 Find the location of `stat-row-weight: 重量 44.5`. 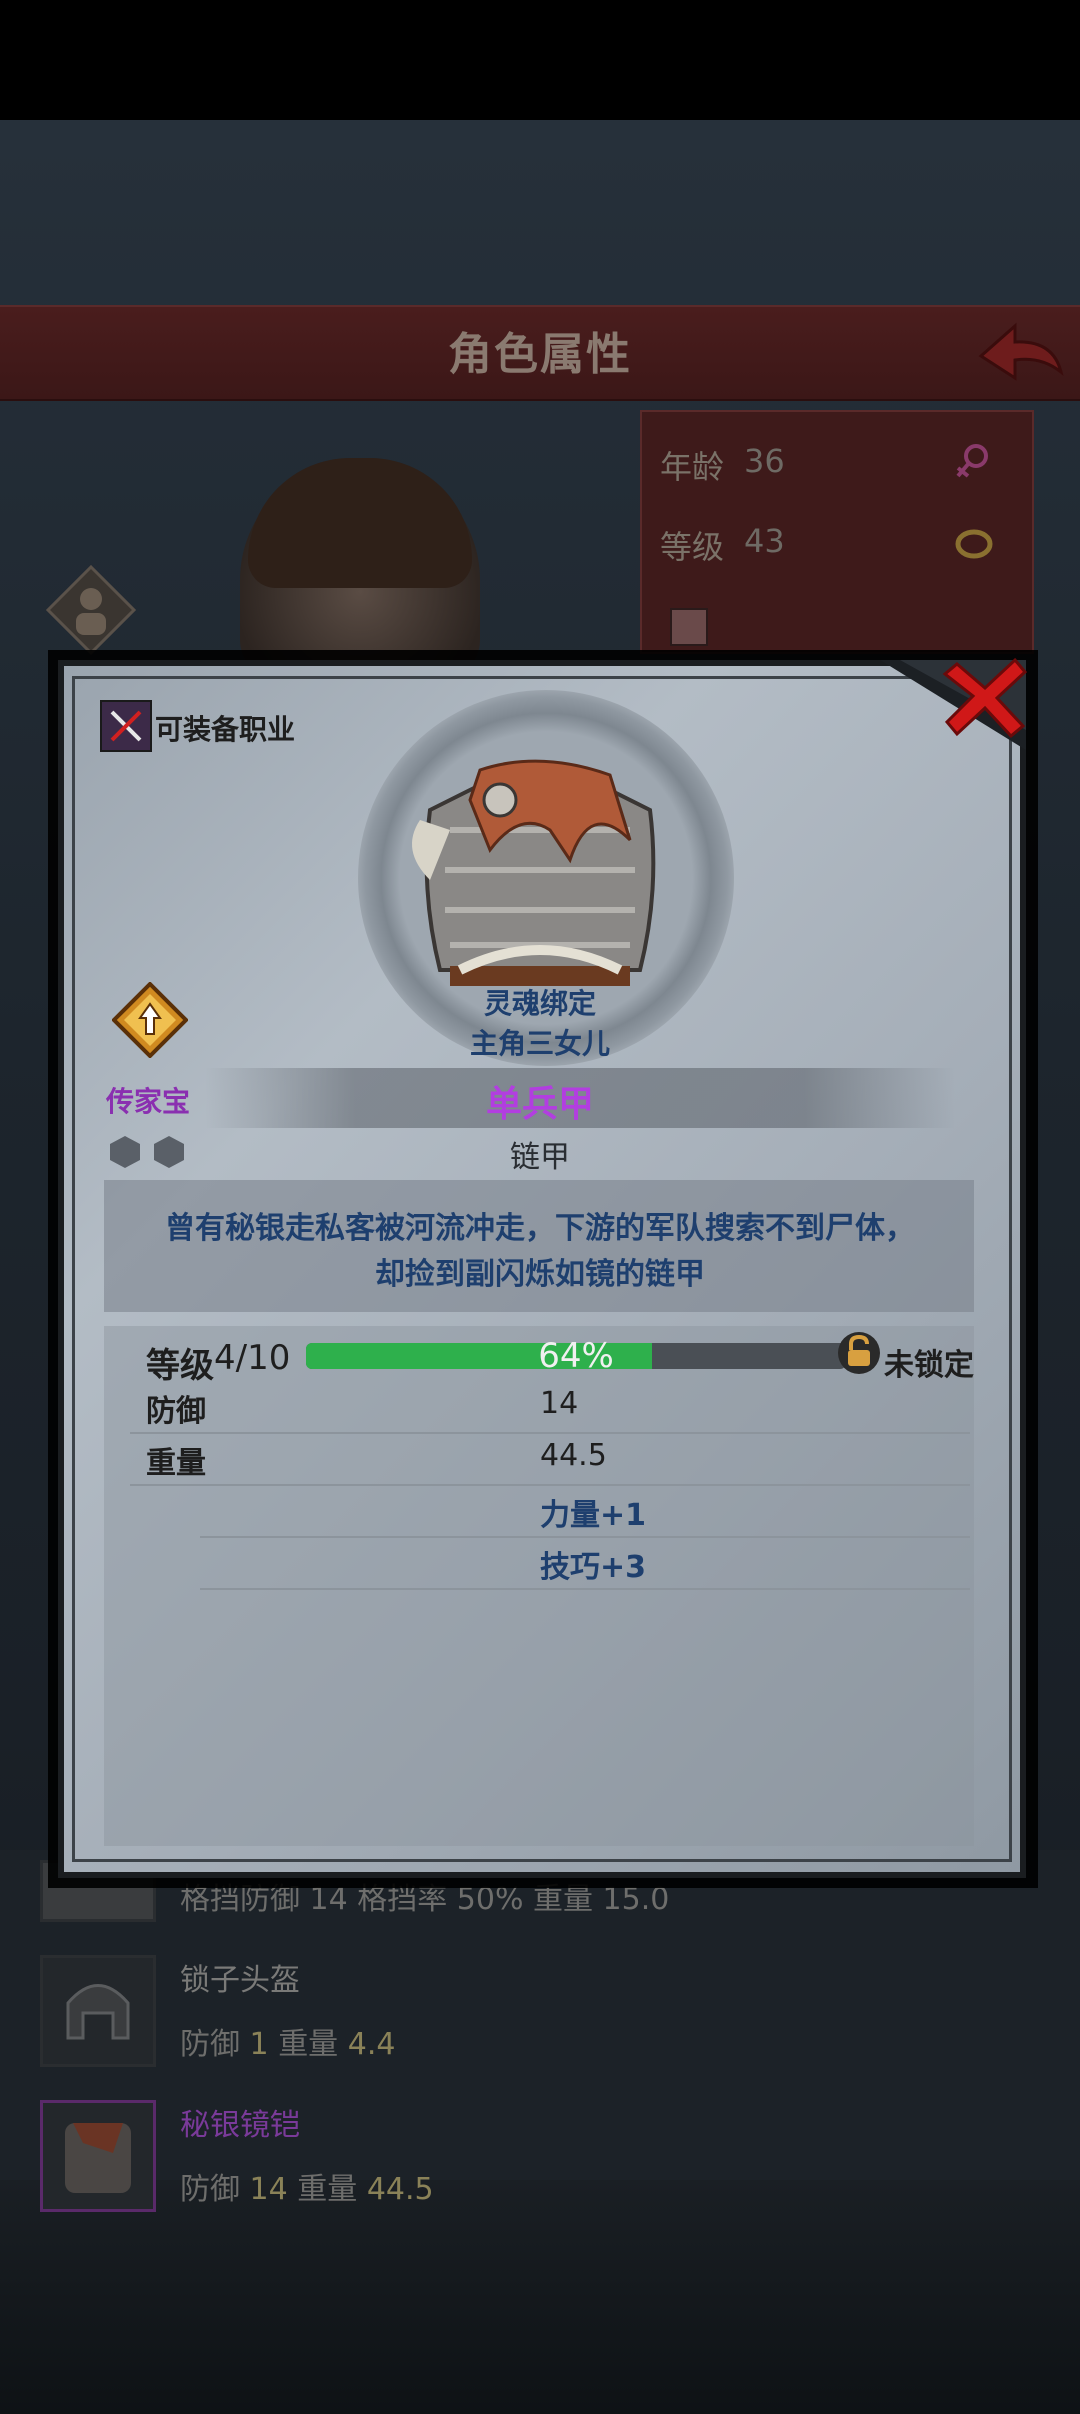

stat-row-weight: 重量 44.5 is located at coordinates (550, 1460).